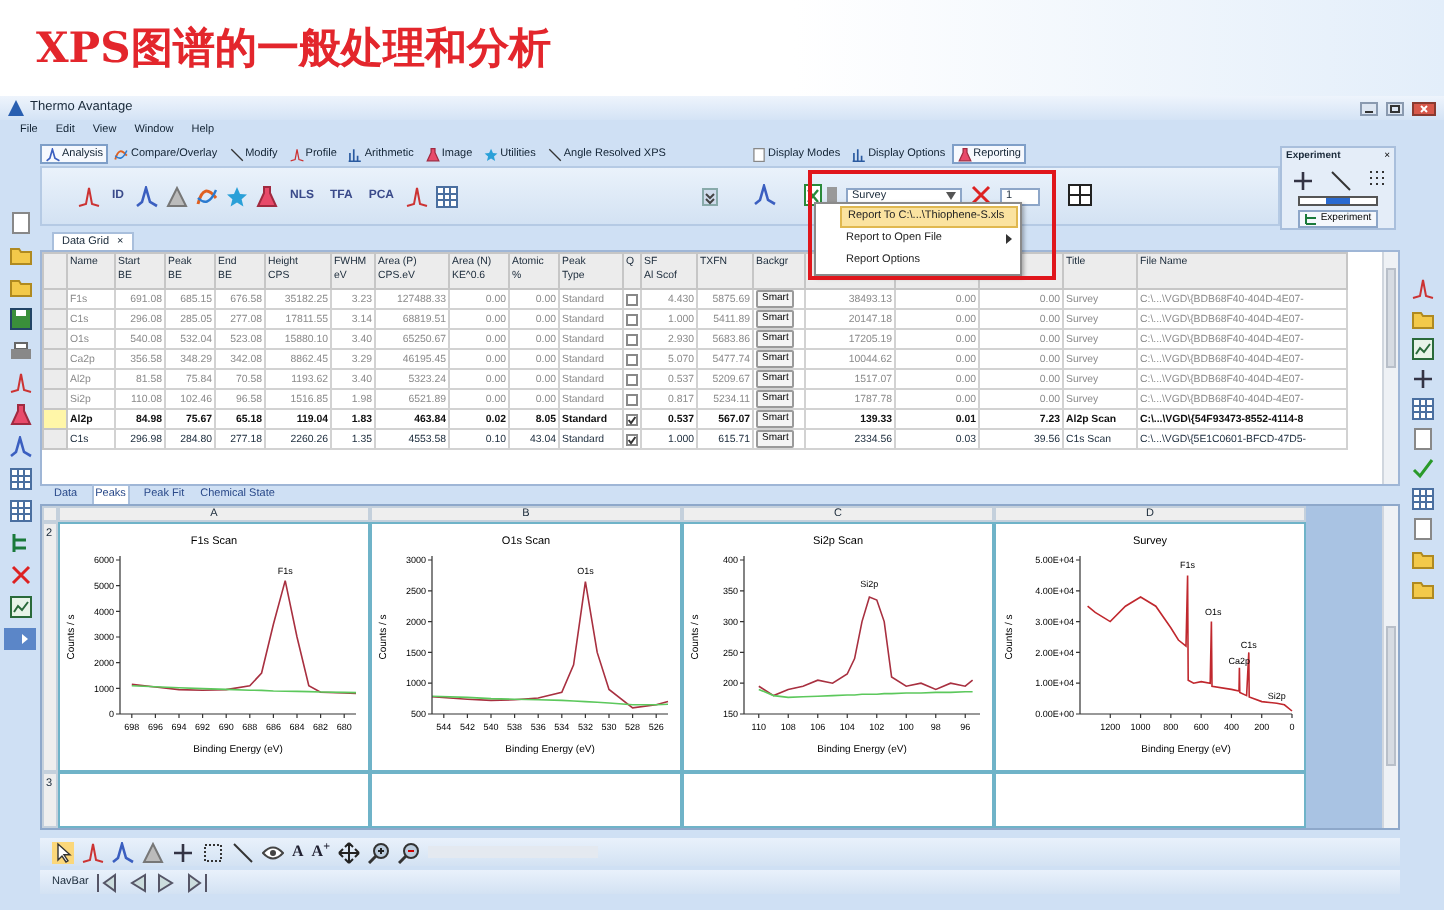 Image resolution: width=1444 pixels, height=910 pixels. I want to click on text-tool: A, so click(298, 852).